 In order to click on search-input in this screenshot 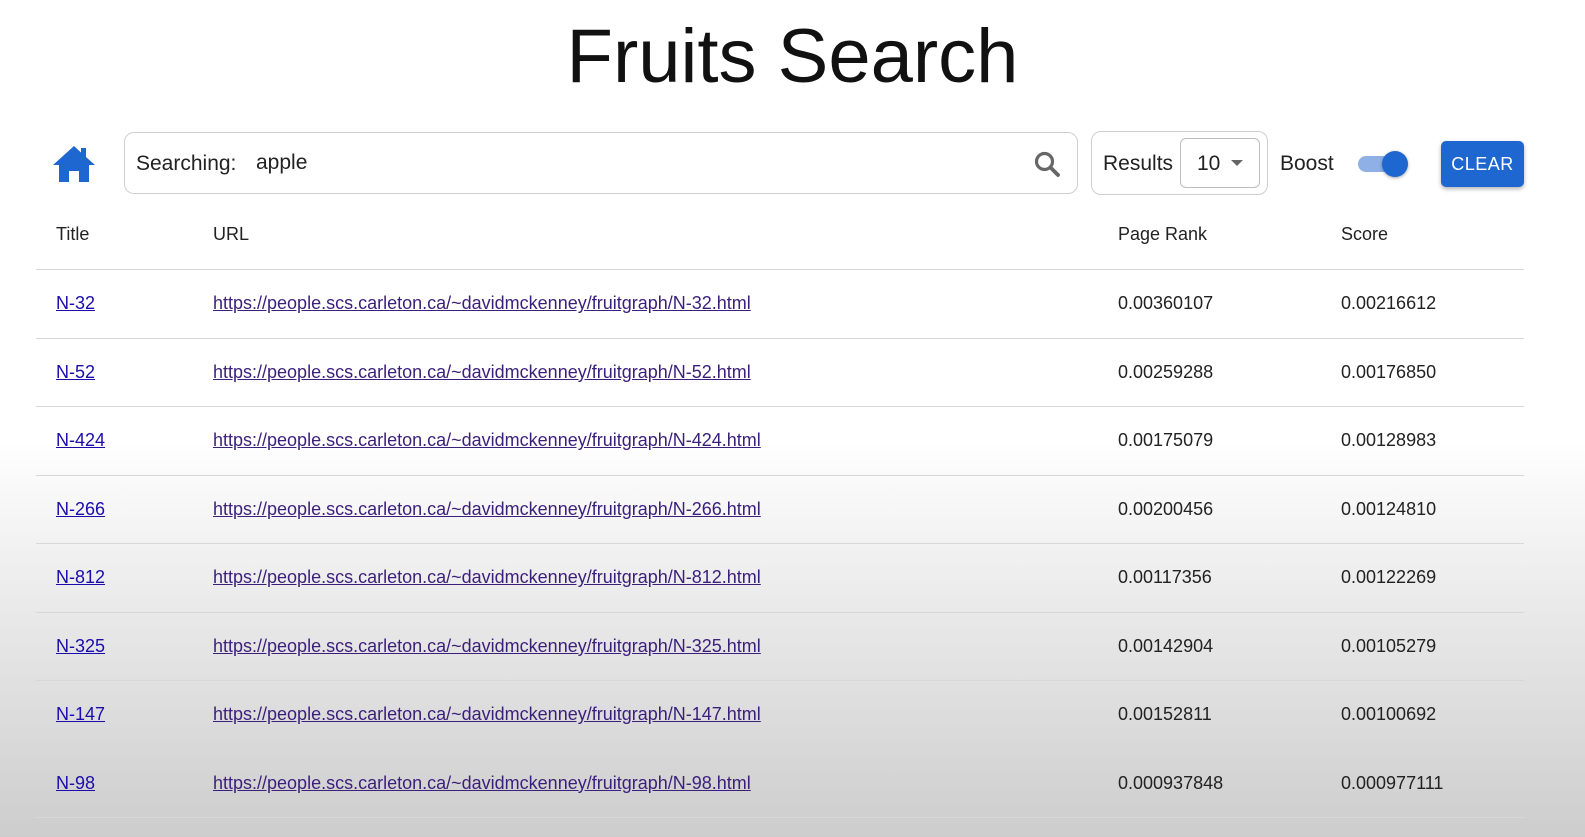, I will do `click(636, 163)`.